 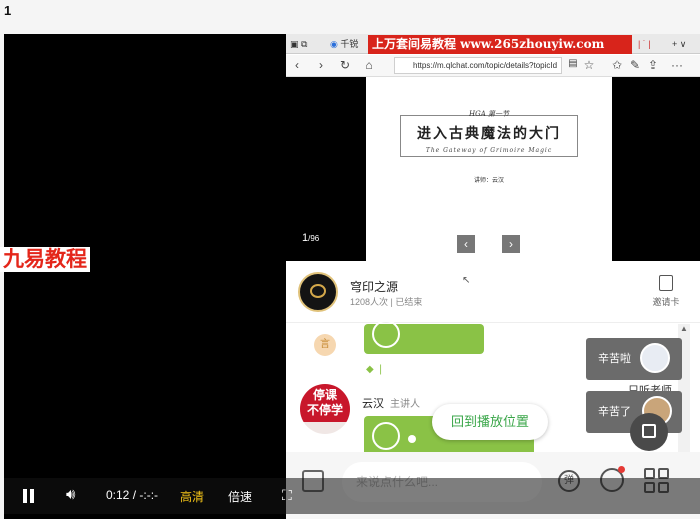 What do you see at coordinates (321, 65) in the screenshot?
I see `forward-icon: ›` at bounding box center [321, 65].